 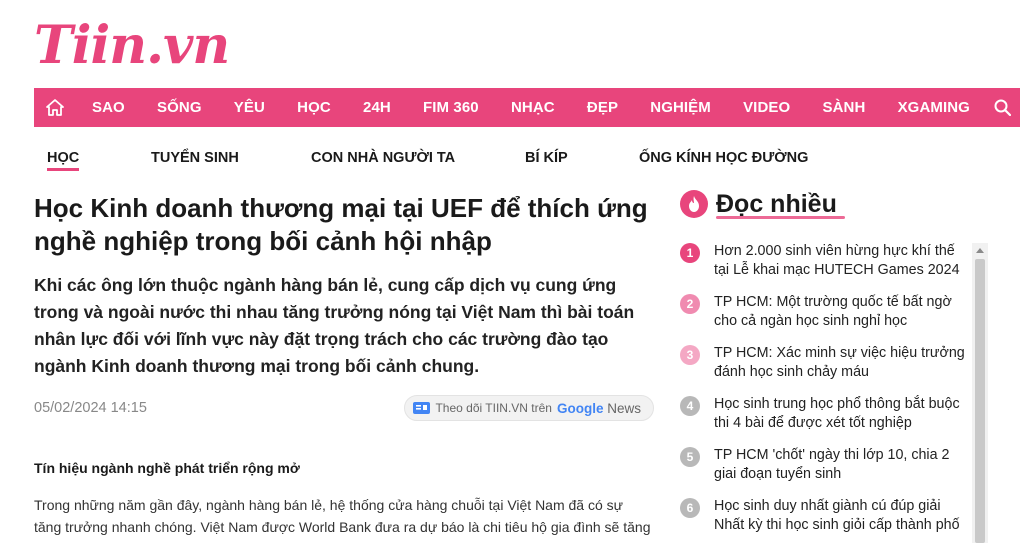 What do you see at coordinates (377, 107) in the screenshot?
I see `nav-item: 24H` at bounding box center [377, 107].